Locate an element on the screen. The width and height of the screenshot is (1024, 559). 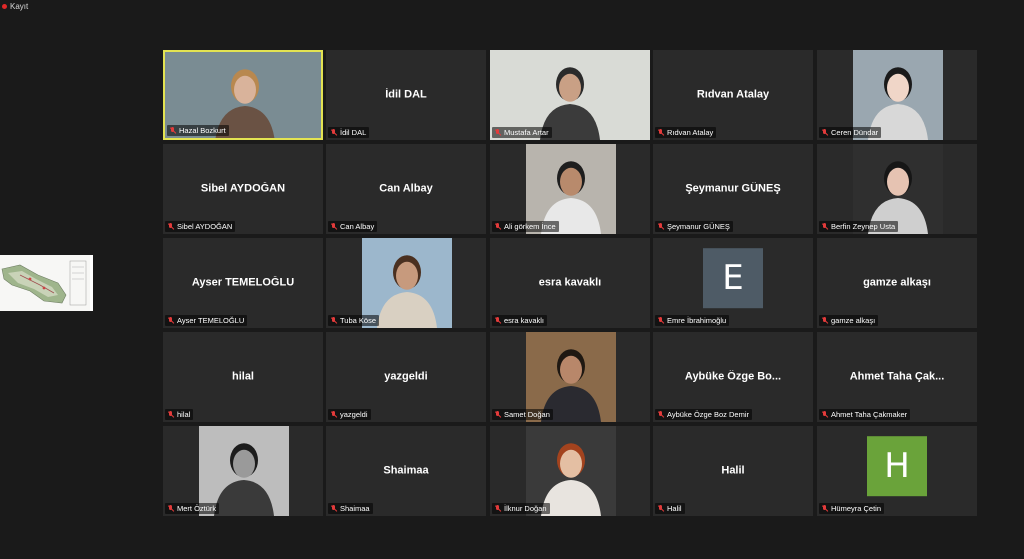
participant-nameplate: Sibel AYDOĞAN is located at coordinates (200, 226).